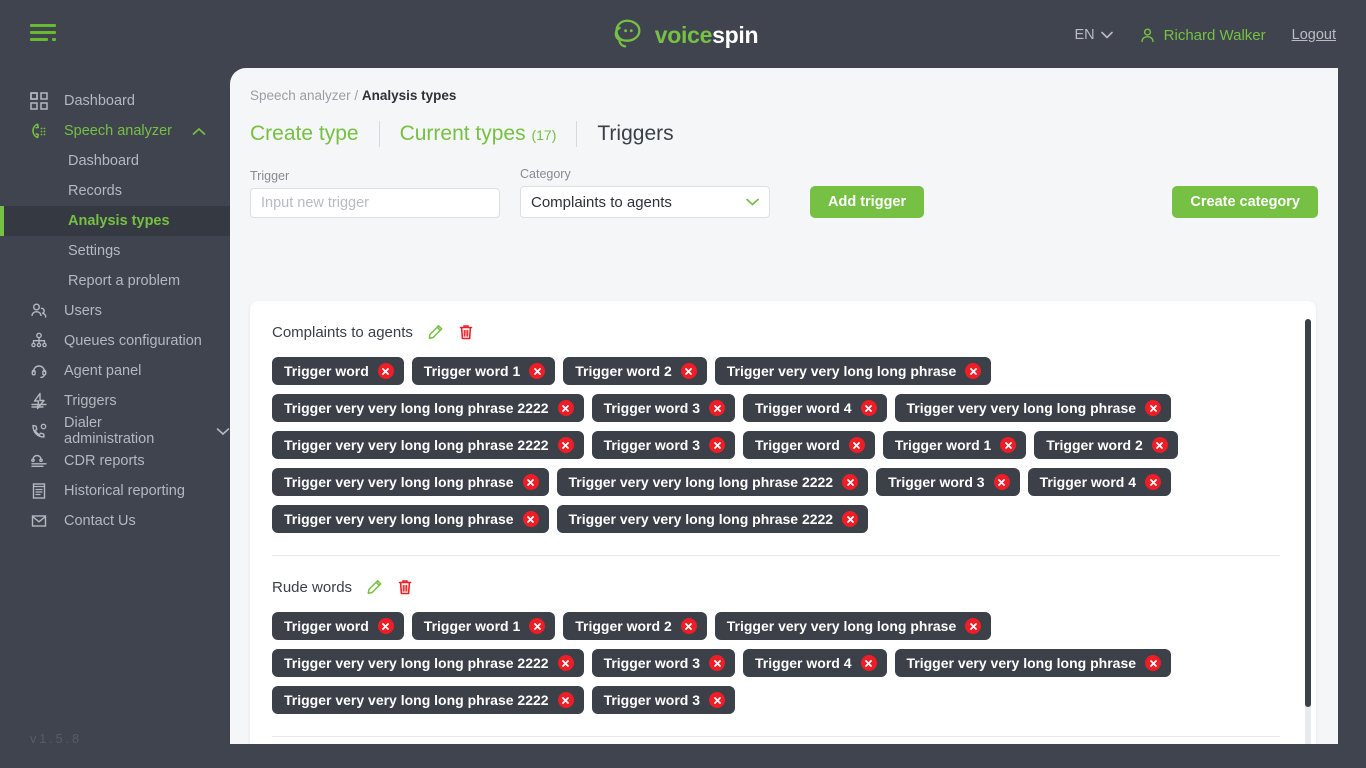  What do you see at coordinates (1314, 35) in the screenshot?
I see `logout-link: Logout` at bounding box center [1314, 35].